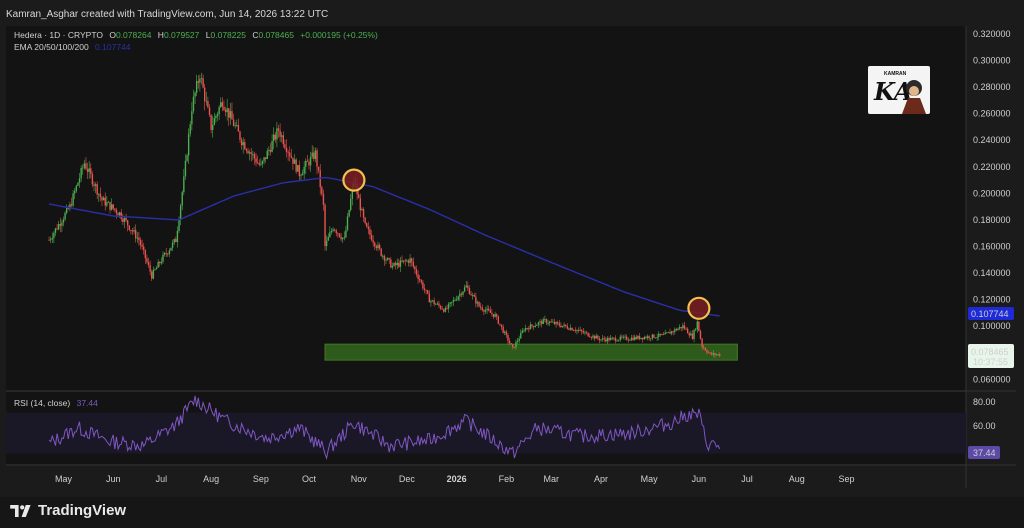 The height and width of the screenshot is (528, 1024). What do you see at coordinates (68, 510) in the screenshot?
I see `tradingview-logo: TradingView` at bounding box center [68, 510].